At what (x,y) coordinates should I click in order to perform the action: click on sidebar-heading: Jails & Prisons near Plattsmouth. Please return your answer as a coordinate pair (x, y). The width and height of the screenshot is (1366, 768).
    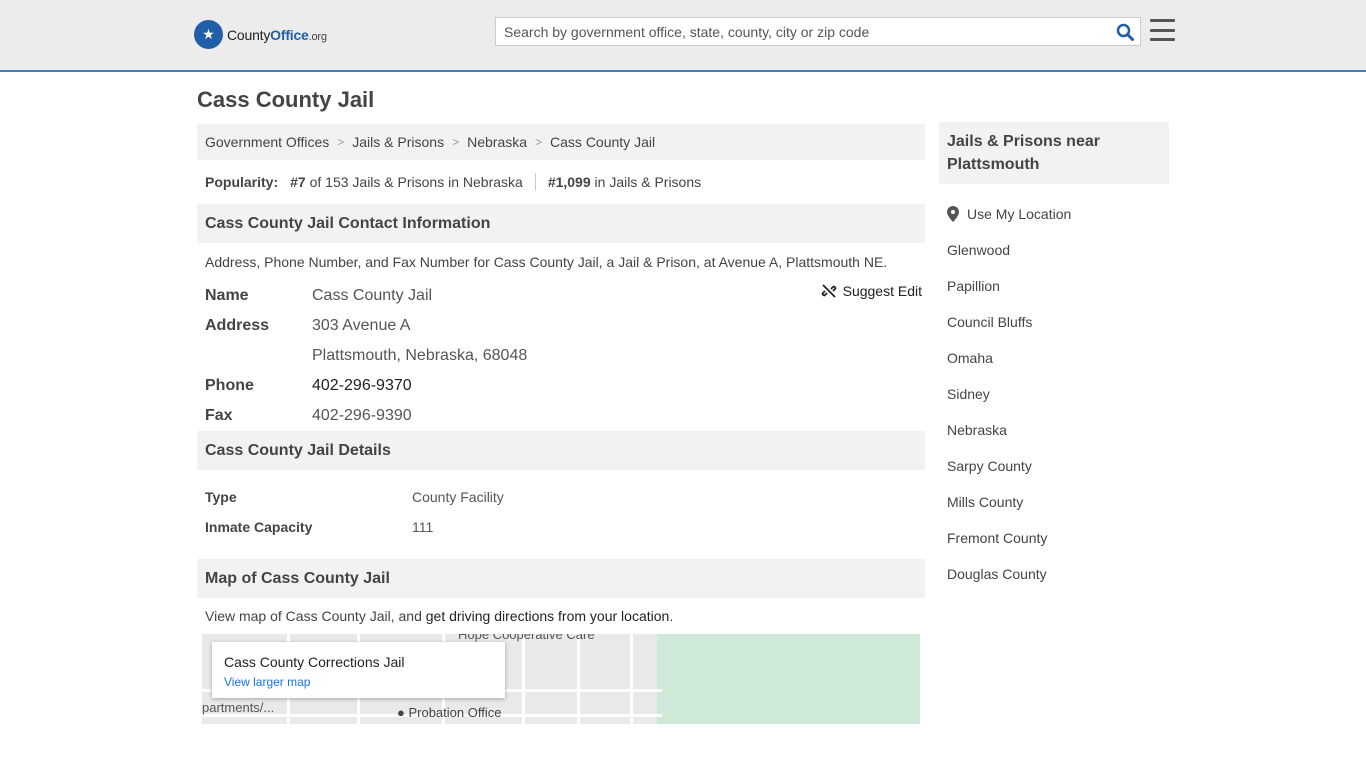
    Looking at the image, I should click on (1054, 153).